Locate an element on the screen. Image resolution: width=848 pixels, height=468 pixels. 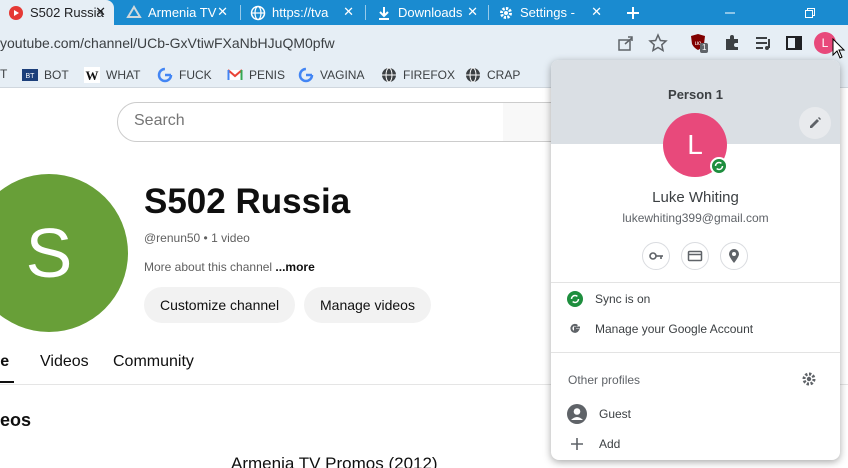
bookmark-item: FIREFOX is located at coordinates (418, 75).